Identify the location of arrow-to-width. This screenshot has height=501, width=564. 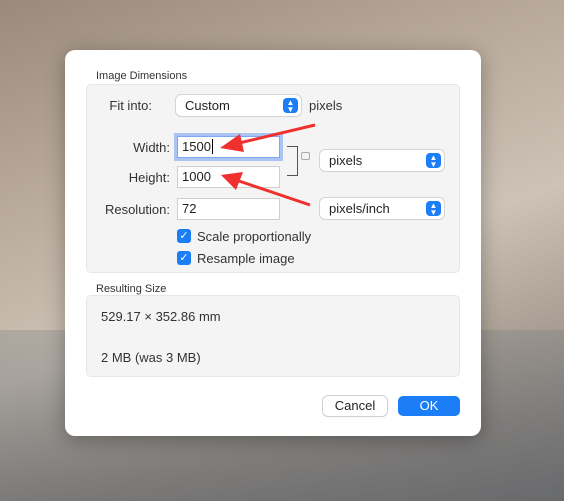
(268, 137).